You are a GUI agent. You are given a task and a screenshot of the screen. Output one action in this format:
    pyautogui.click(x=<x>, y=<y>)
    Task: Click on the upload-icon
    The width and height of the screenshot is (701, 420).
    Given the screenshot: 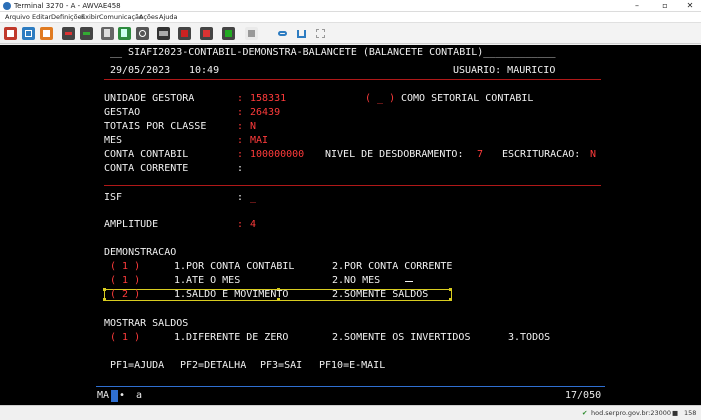 What is the action you would take?
    pyautogui.click(x=301, y=33)
    